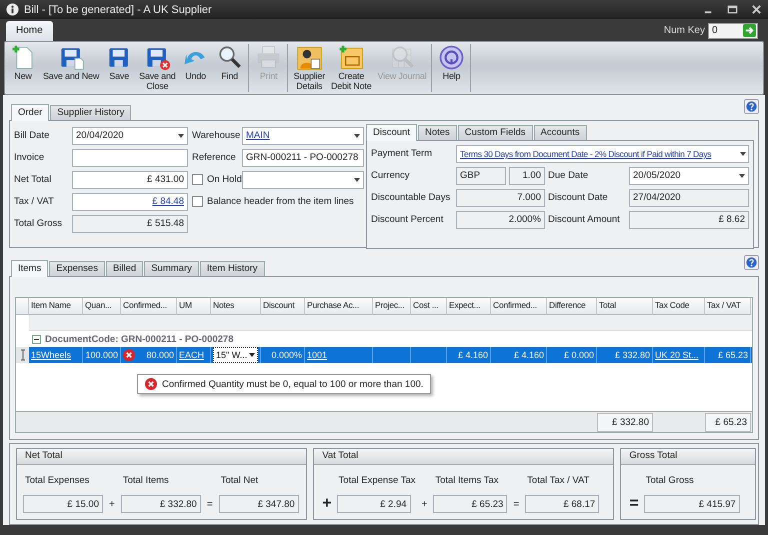  I want to click on amount-field: £ 8.62, so click(689, 219).